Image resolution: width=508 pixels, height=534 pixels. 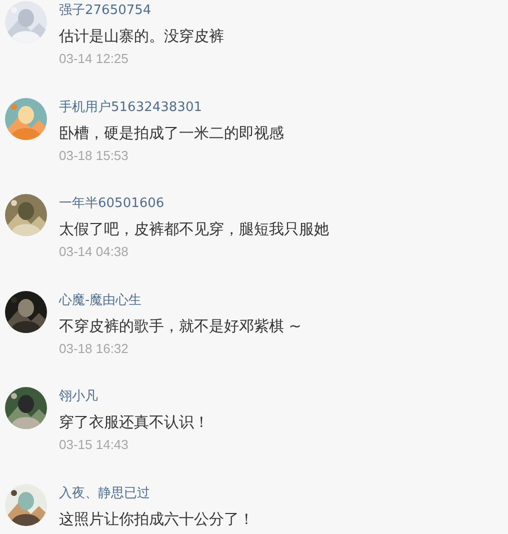 What do you see at coordinates (180, 326) in the screenshot?
I see `comment-text: 不穿皮裤的歌手，就不是好邓紫棋 ~` at bounding box center [180, 326].